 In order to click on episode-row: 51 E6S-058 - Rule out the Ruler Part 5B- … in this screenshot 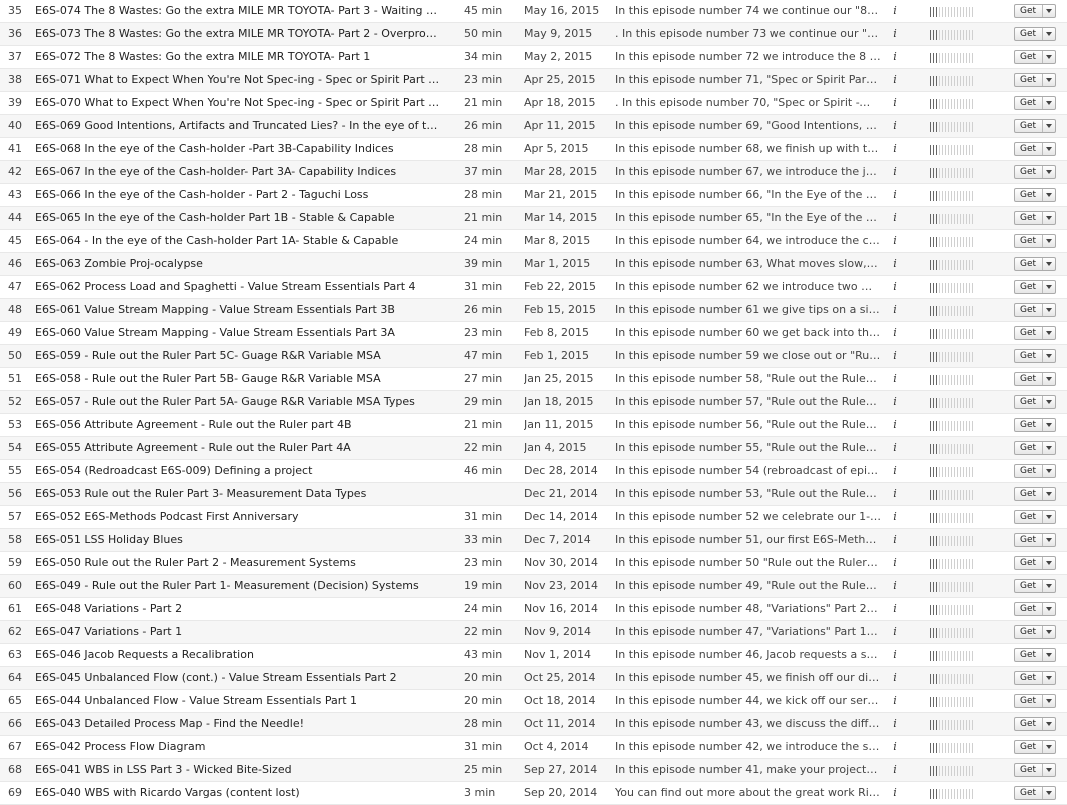, I will do `click(533, 379)`.